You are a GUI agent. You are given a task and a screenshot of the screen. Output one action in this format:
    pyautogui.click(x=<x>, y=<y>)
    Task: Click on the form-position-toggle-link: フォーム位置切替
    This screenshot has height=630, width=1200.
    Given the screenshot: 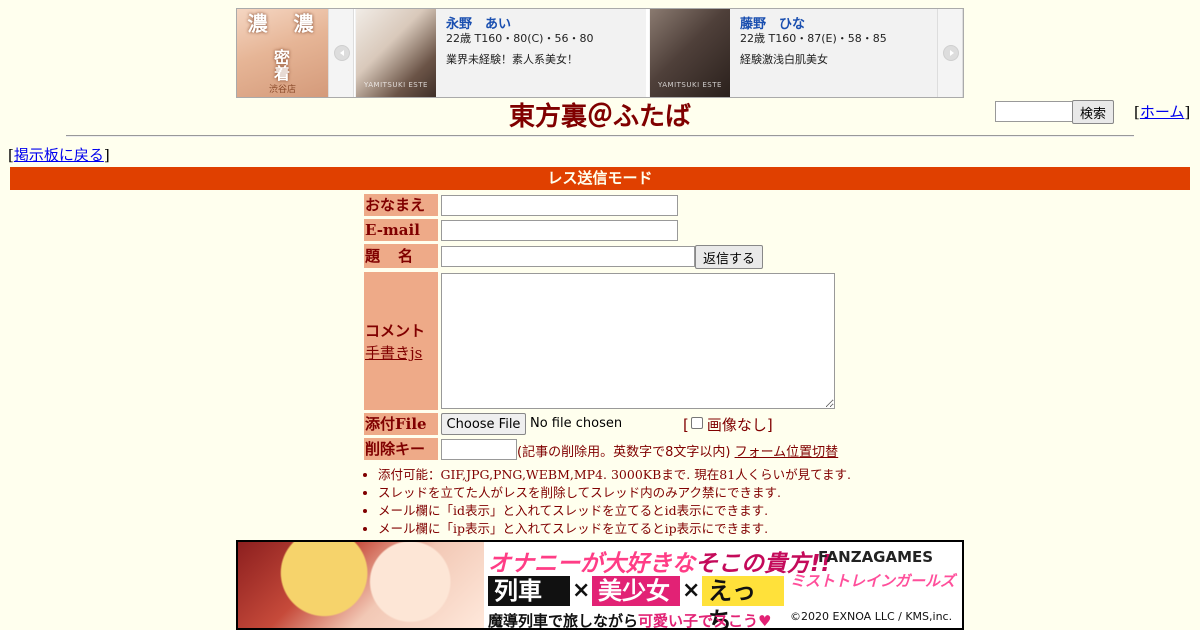 What is the action you would take?
    pyautogui.click(x=787, y=452)
    